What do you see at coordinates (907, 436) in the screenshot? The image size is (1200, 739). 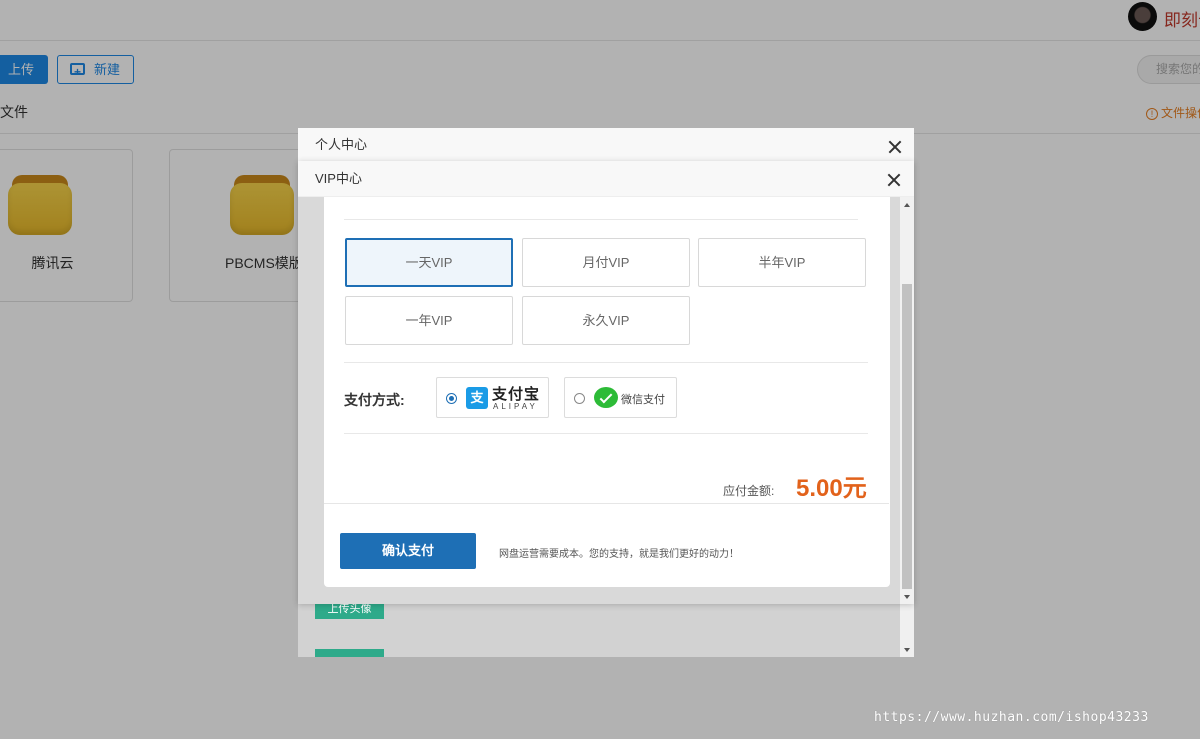 I see `scrollbar-thumb` at bounding box center [907, 436].